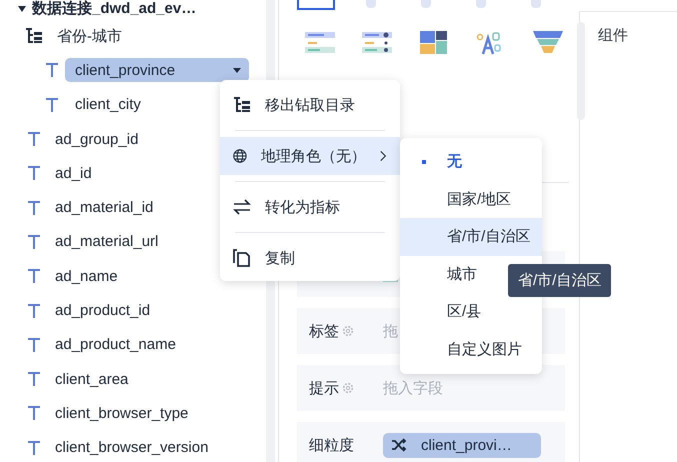  Describe the element at coordinates (390, 331) in the screenshot. I see `drop-placeholder: 拖` at that location.